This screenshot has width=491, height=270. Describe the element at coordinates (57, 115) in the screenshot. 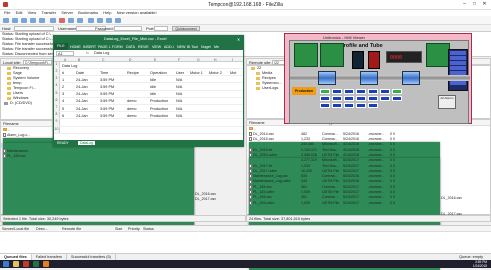

I see `row-number: 8` at that location.